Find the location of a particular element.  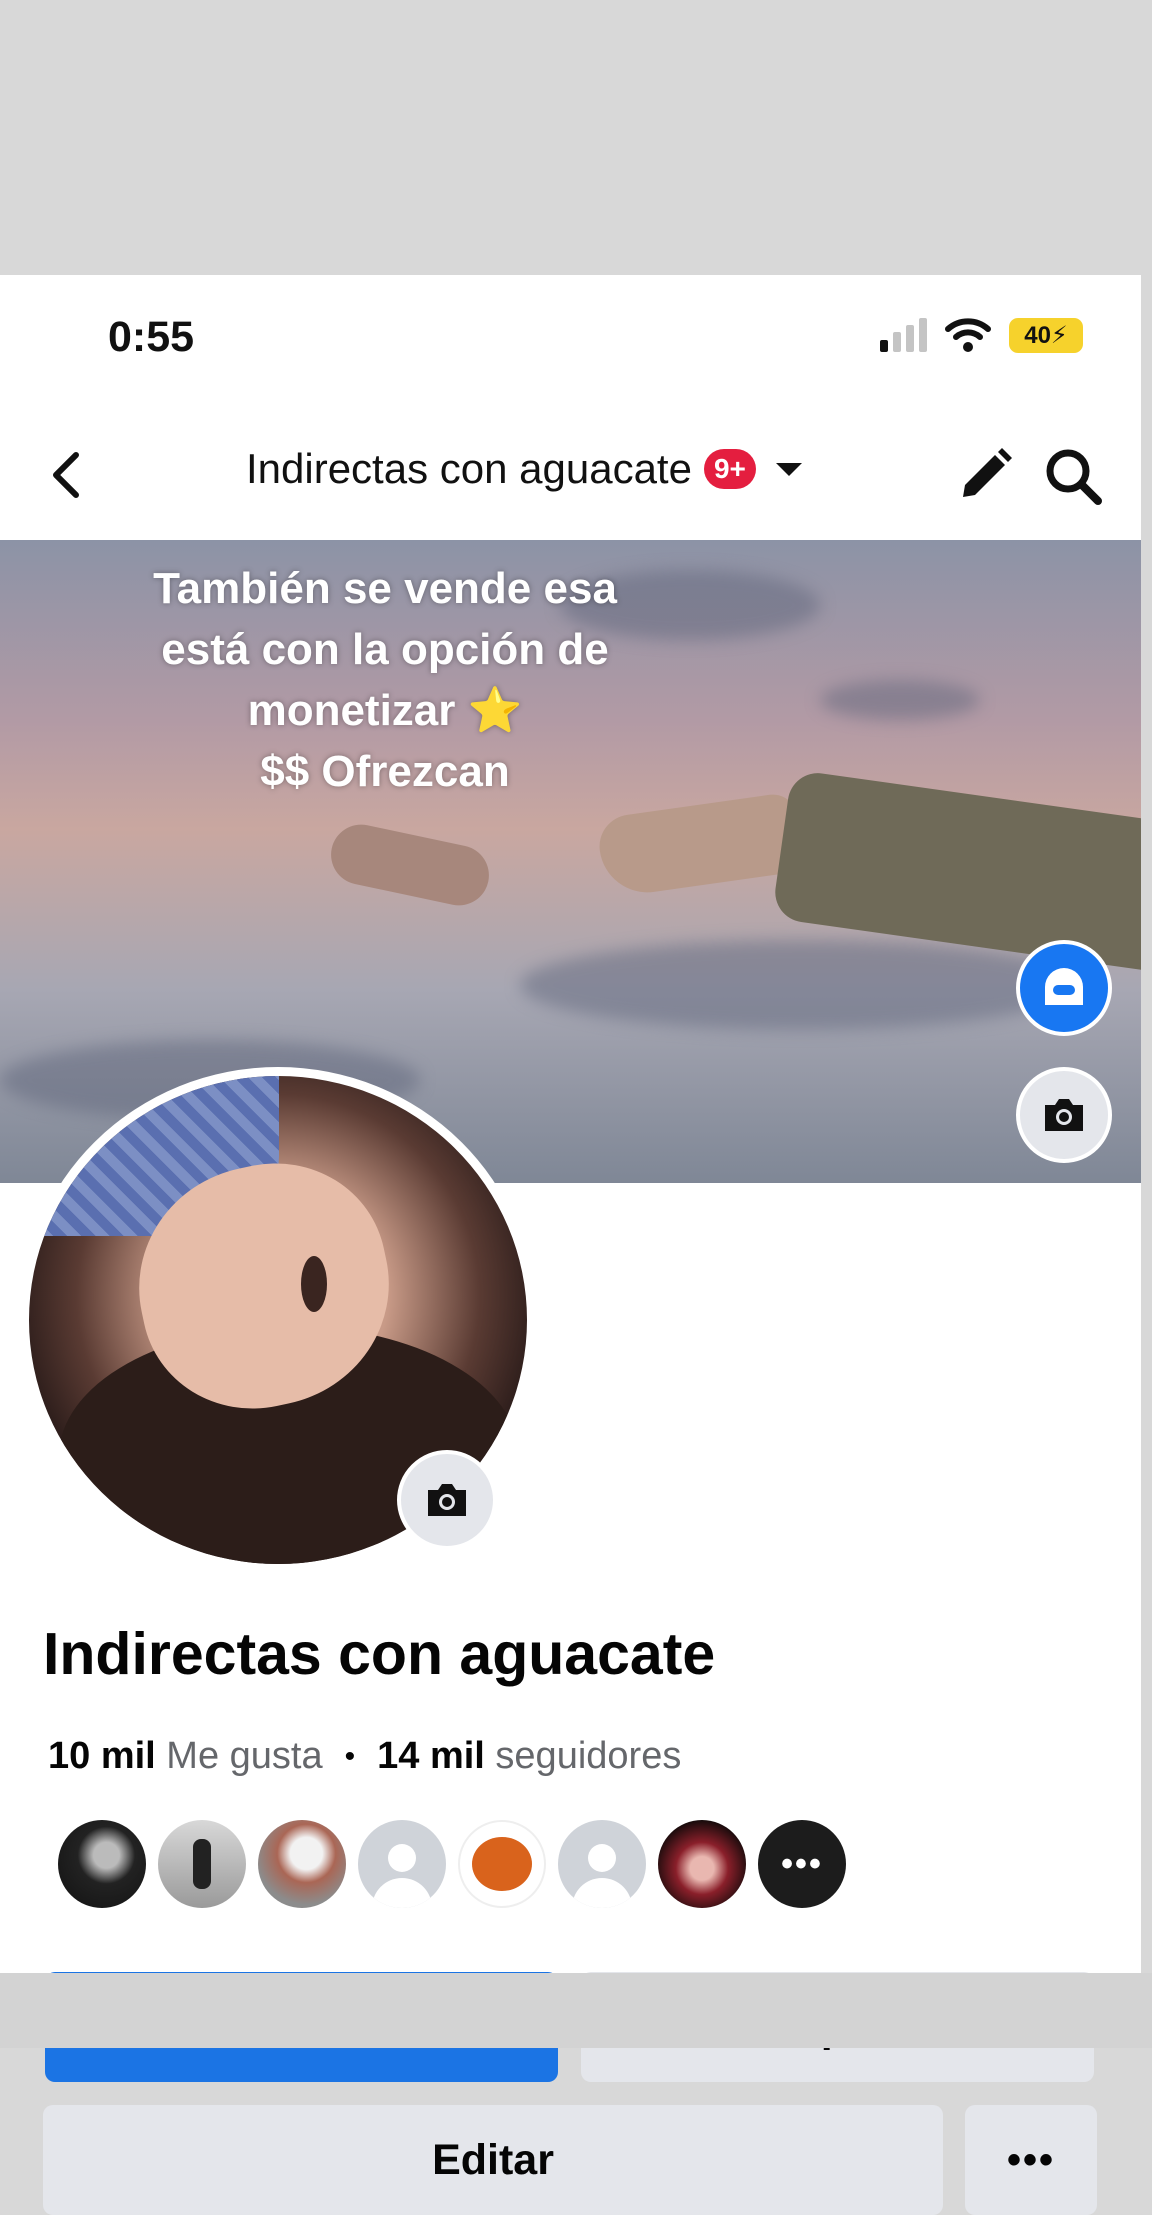

edit-page-button is located at coordinates (985, 475).